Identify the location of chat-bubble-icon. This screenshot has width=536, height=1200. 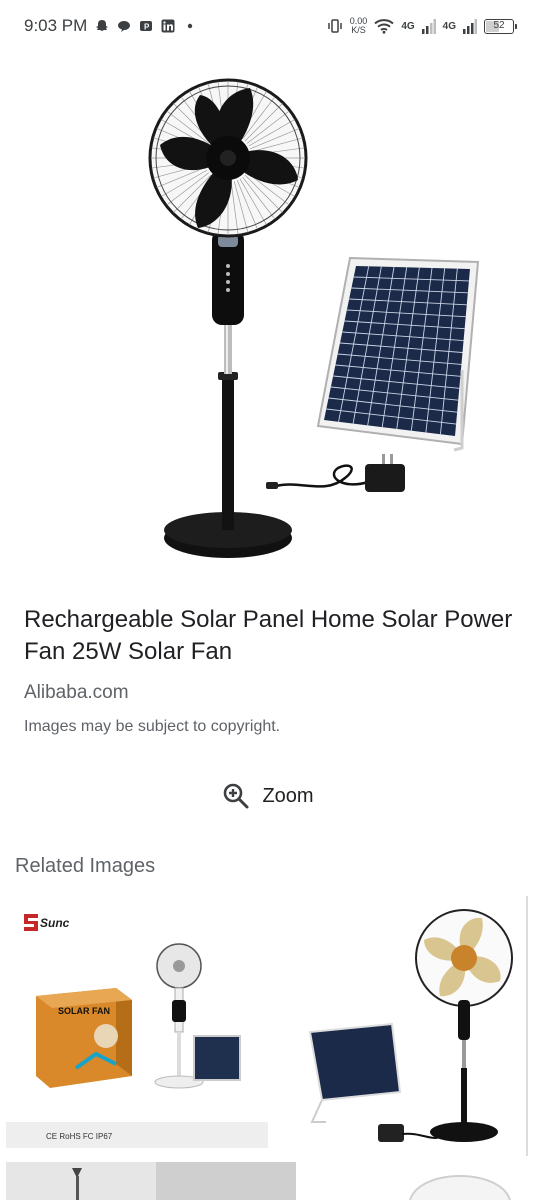
(124, 26).